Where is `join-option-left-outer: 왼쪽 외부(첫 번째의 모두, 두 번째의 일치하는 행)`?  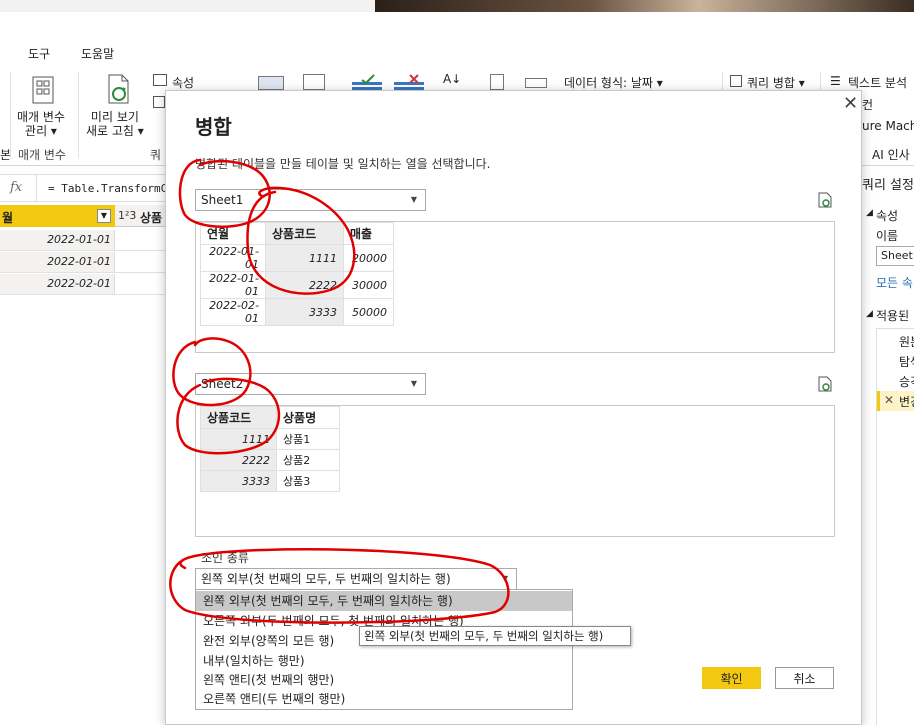
join-option-left-outer: 왼쪽 외부(첫 번째의 모두, 두 번째의 일치하는 행) is located at coordinates (384, 601).